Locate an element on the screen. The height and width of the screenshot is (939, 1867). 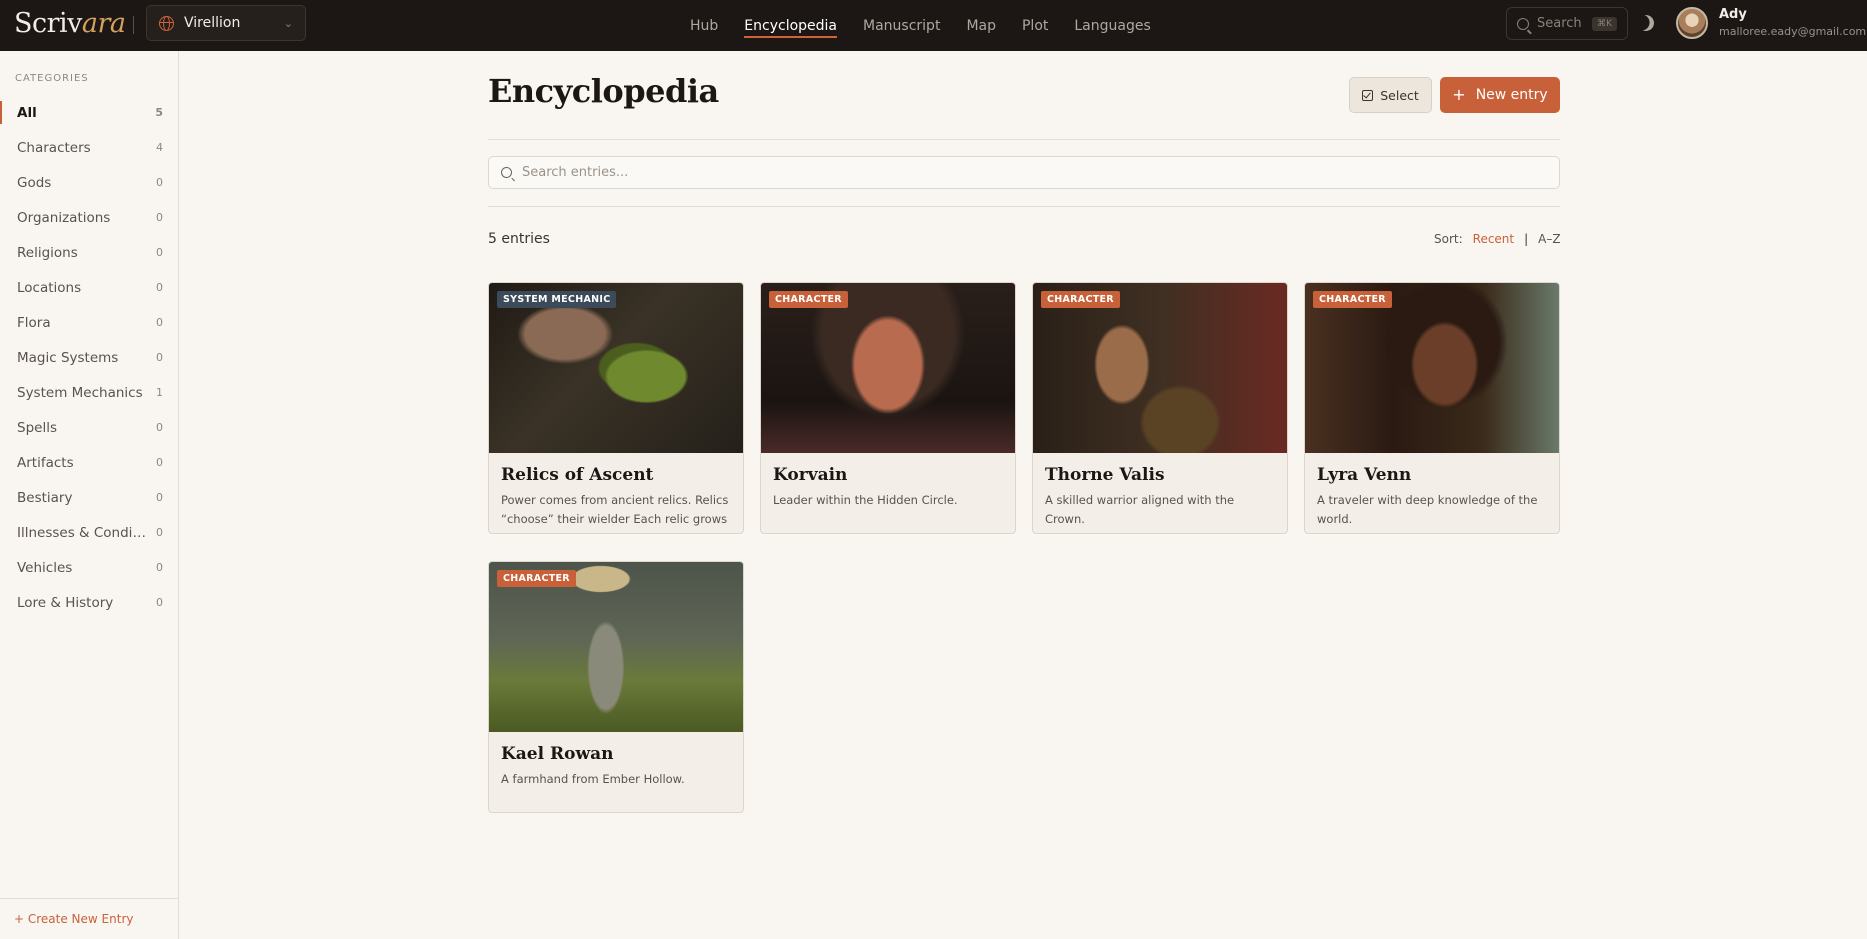
sidebar-item-organizations: Organizations 0 is located at coordinates (89, 217).